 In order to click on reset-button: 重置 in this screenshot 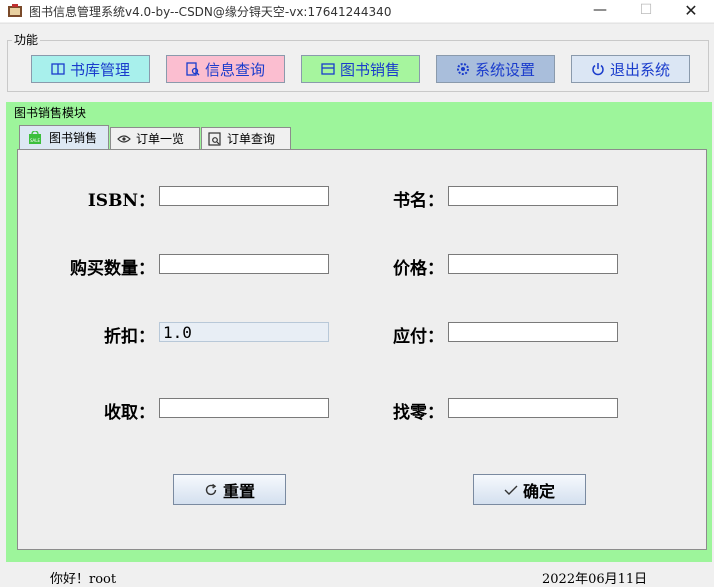, I will do `click(229, 489)`.